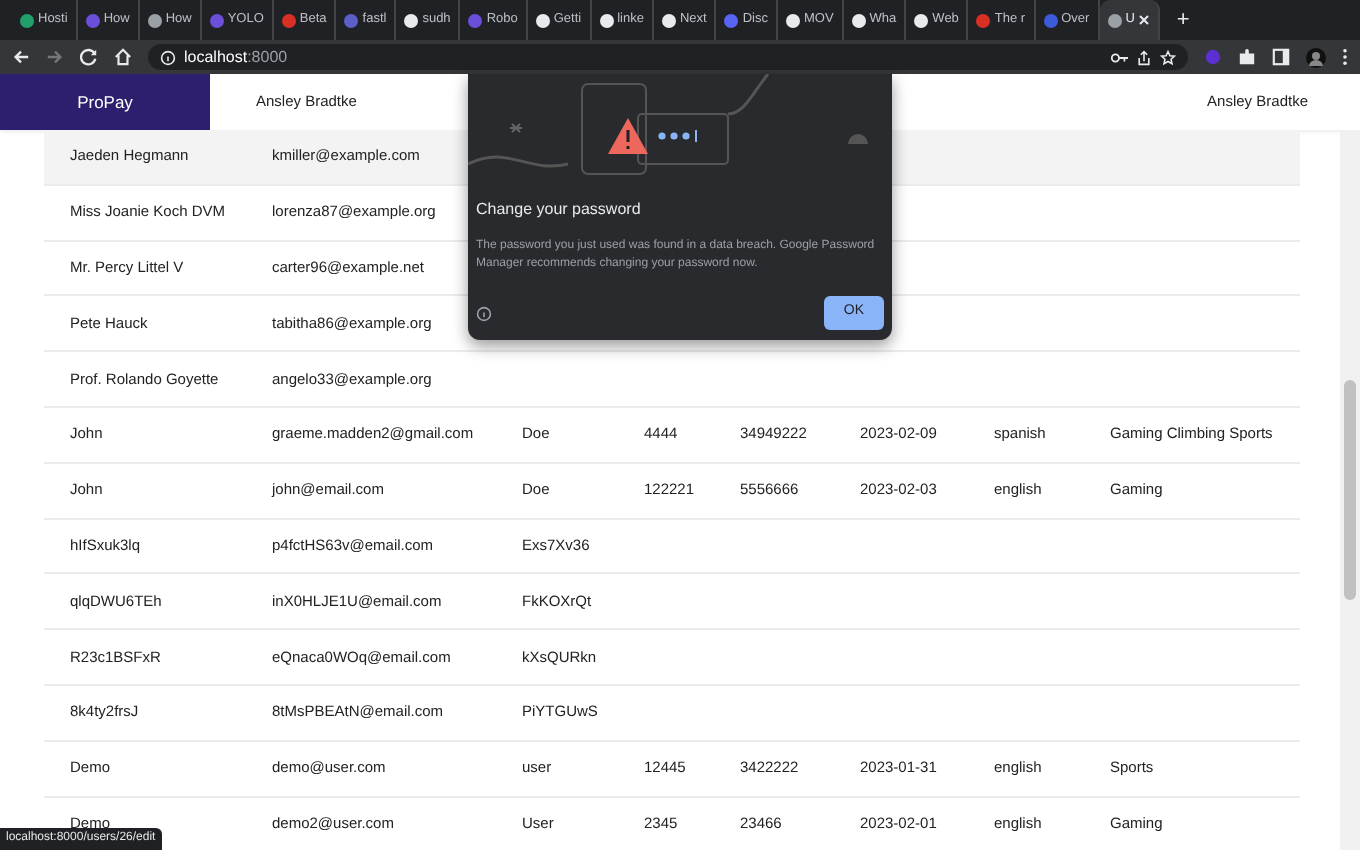 This screenshot has height=850, width=1360. I want to click on dialog-title: Change your password, so click(559, 210).